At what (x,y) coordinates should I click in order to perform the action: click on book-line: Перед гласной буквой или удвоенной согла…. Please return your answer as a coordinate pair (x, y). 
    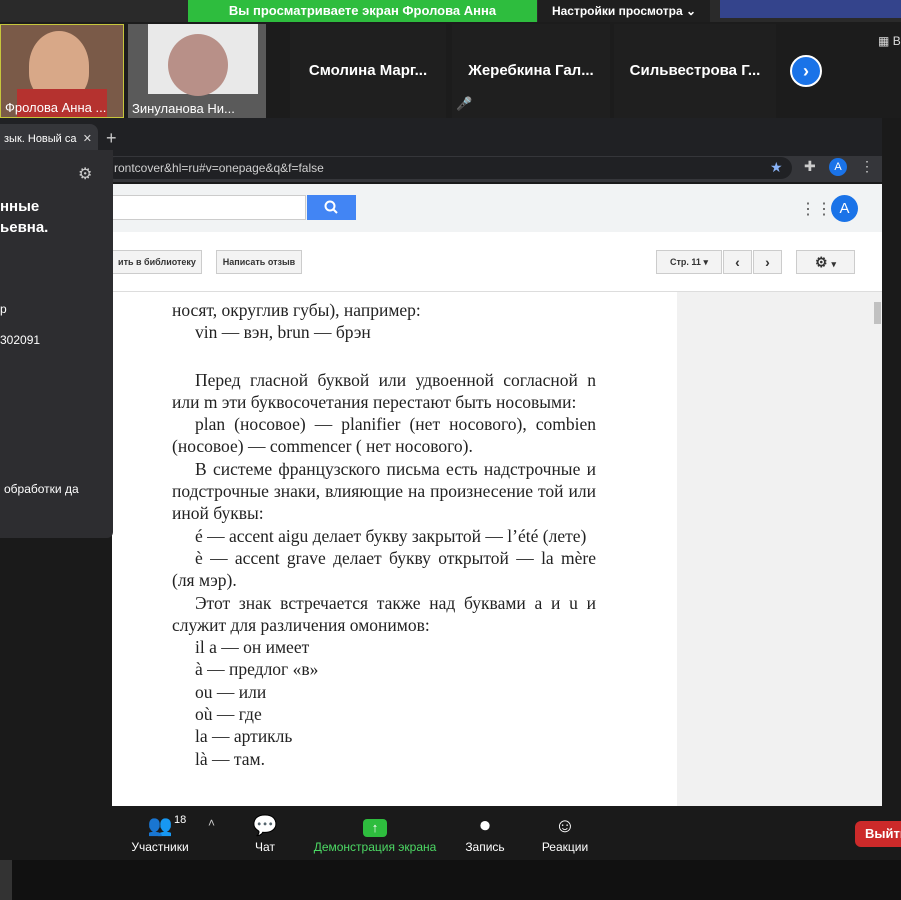
    Looking at the image, I should click on (384, 390).